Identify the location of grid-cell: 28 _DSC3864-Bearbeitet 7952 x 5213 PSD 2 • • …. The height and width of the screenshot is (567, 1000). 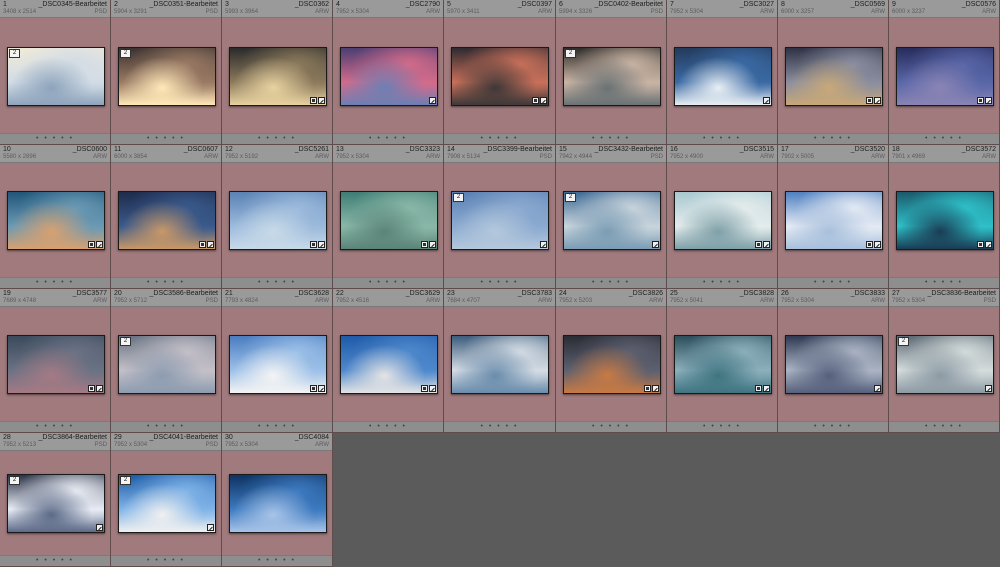
(55, 500).